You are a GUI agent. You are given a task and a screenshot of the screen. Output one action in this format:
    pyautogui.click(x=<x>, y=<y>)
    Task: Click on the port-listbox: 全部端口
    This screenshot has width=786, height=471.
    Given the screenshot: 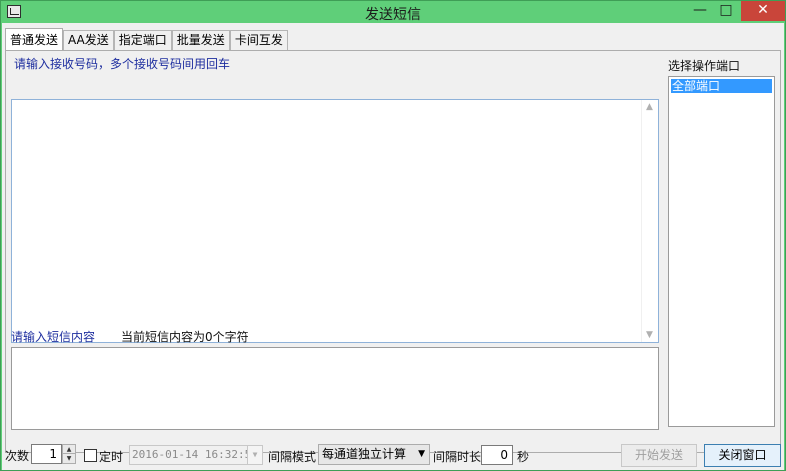 What is the action you would take?
    pyautogui.click(x=721, y=251)
    